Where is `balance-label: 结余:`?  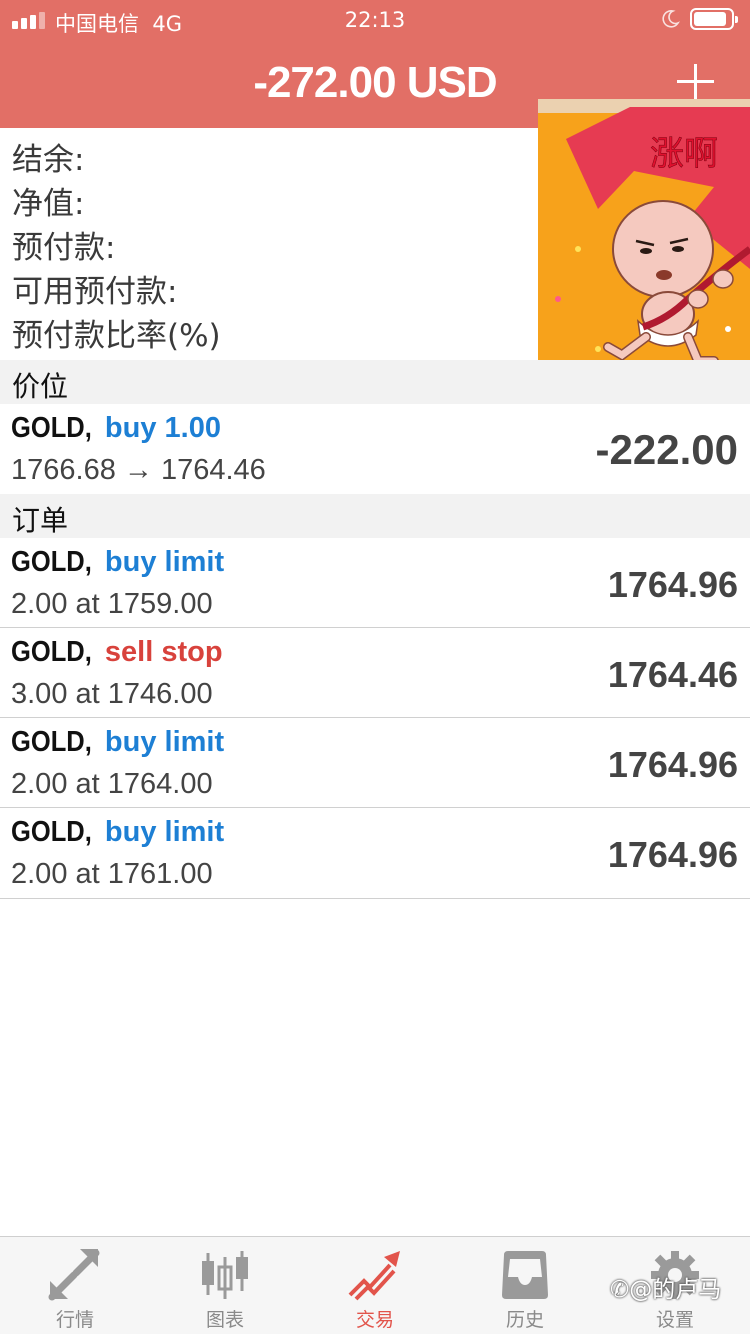
balance-label: 结余: is located at coordinates (48, 160).